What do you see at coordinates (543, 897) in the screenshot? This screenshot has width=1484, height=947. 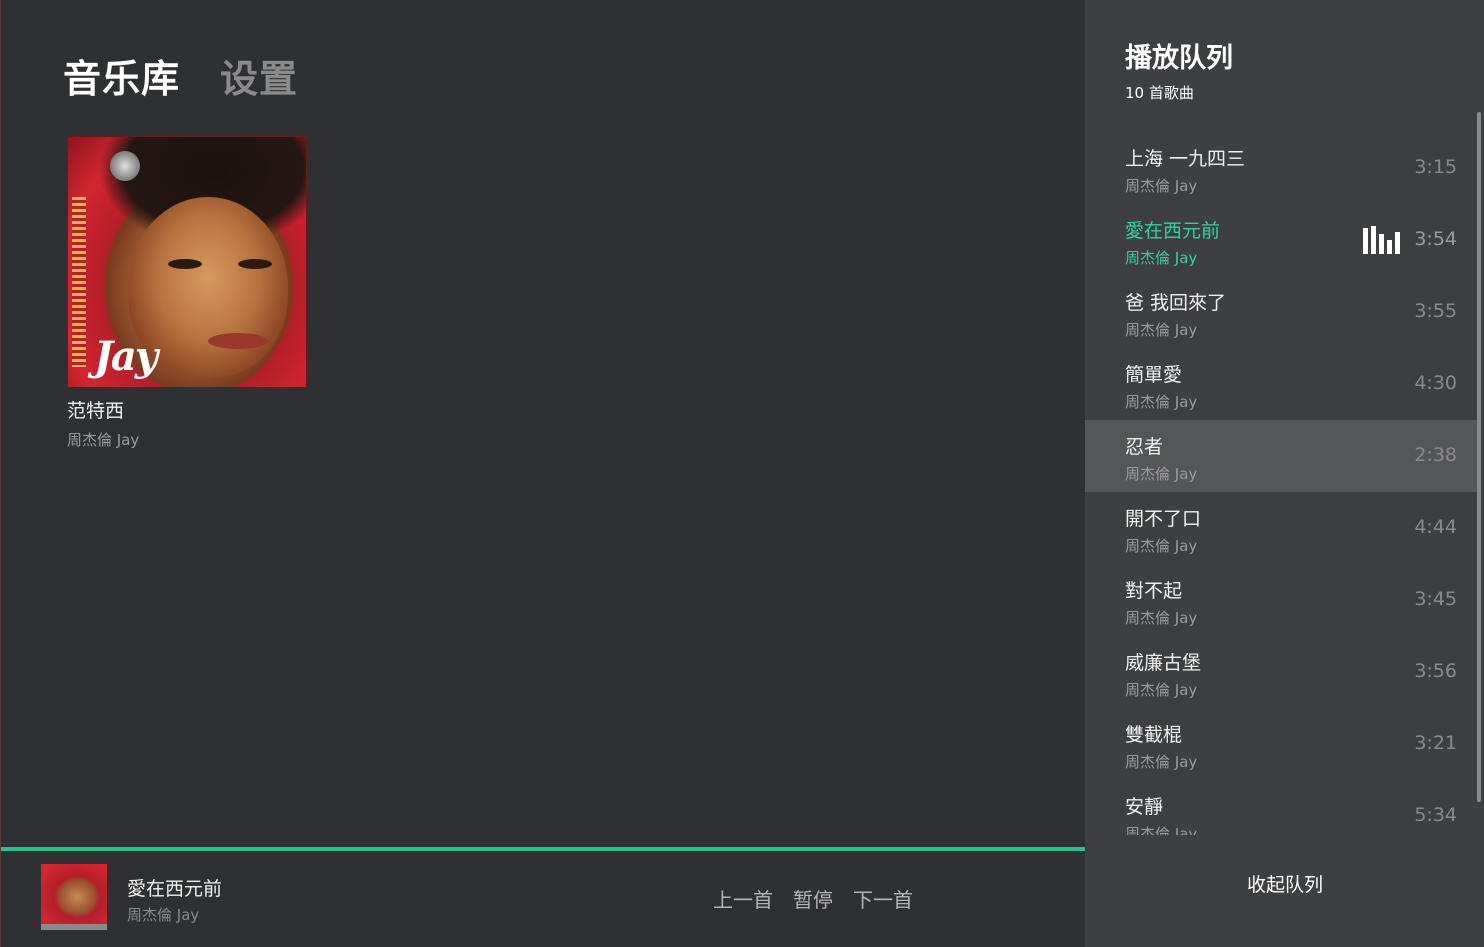 I see `player-bar: 愛在西元前 周杰倫 Jay 上一首 暂停 下一首` at bounding box center [543, 897].